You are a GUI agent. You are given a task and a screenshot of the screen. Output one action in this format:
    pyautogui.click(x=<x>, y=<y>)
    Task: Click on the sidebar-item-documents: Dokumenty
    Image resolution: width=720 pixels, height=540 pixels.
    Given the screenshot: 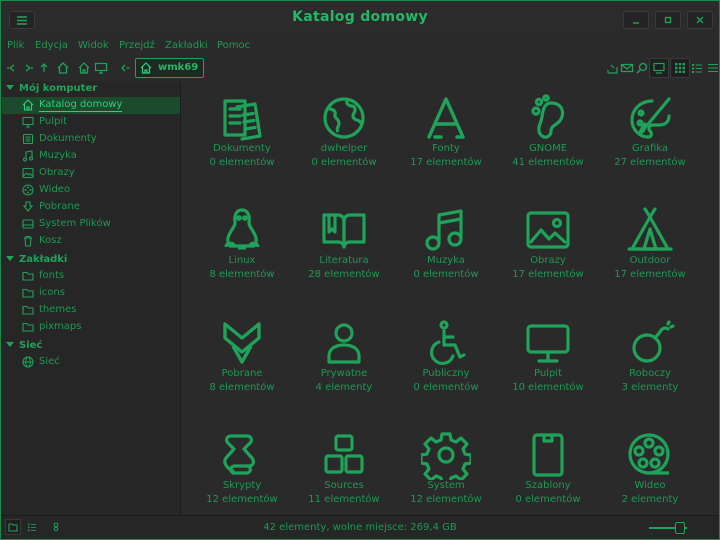 What is the action you would take?
    pyautogui.click(x=91, y=139)
    